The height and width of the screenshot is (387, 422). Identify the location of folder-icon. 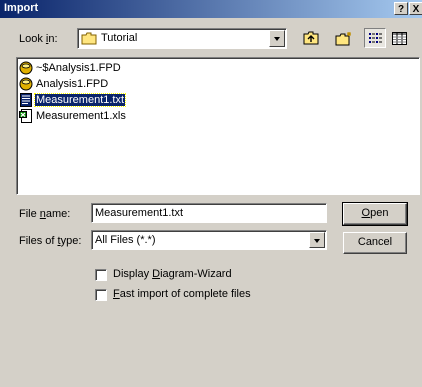
(89, 38).